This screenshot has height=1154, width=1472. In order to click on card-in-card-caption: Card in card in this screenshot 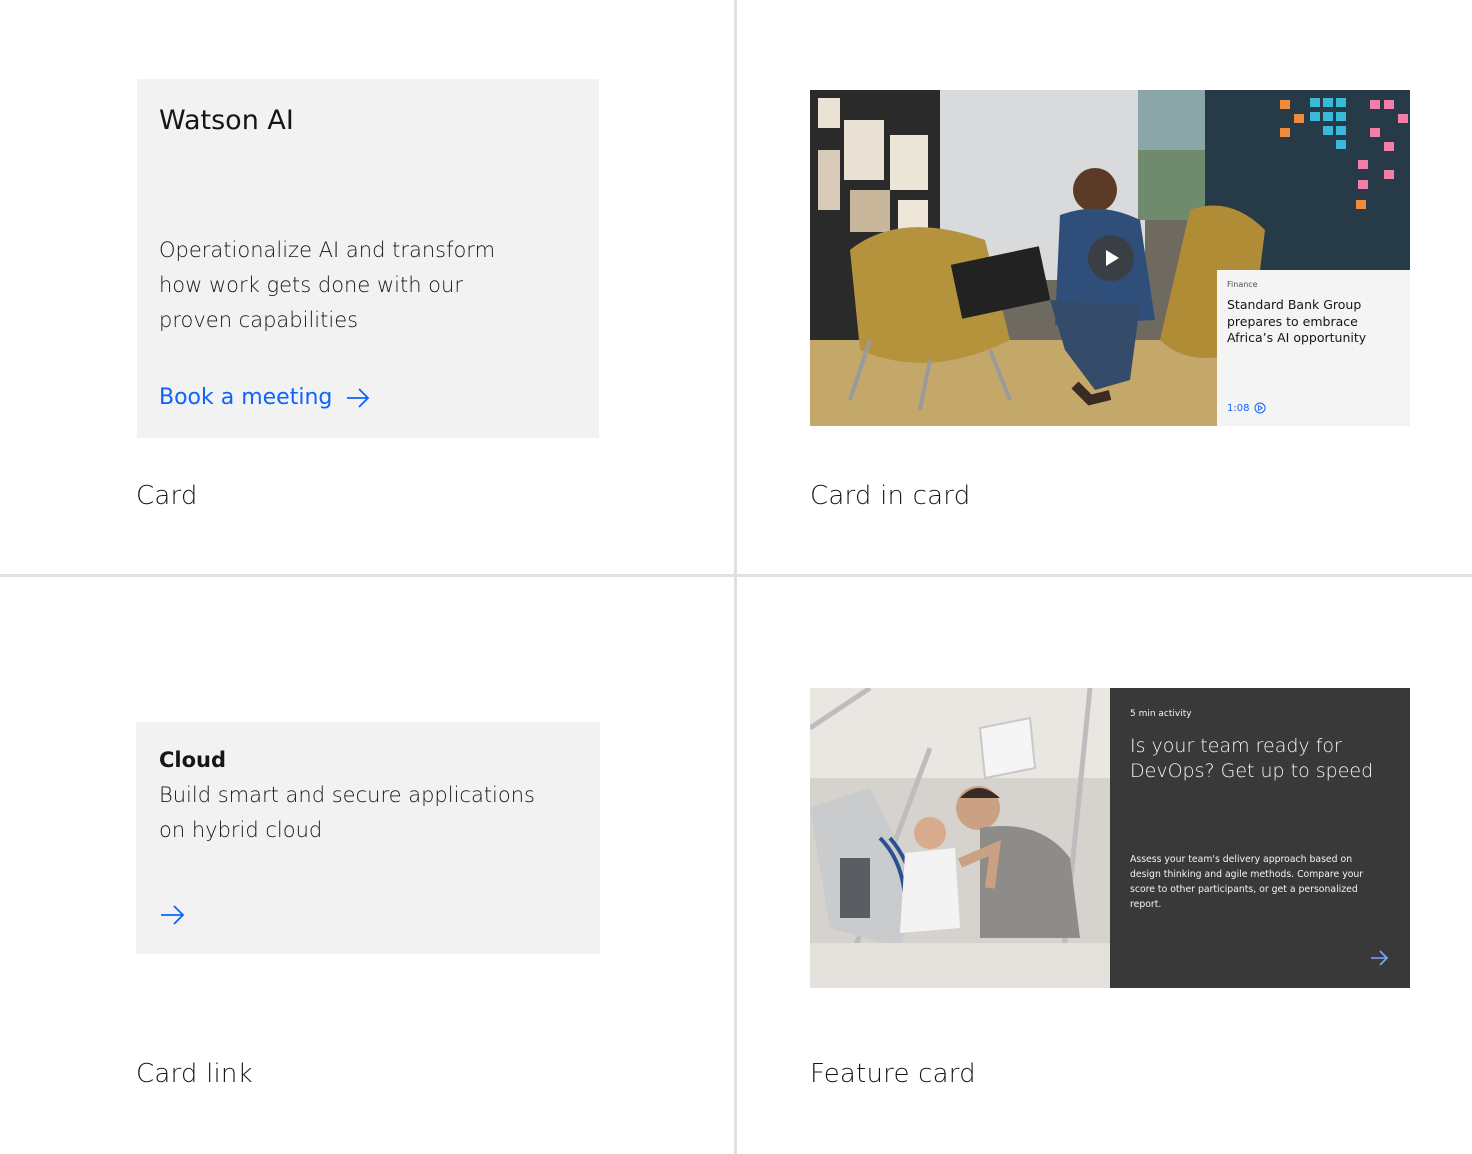, I will do `click(890, 496)`.